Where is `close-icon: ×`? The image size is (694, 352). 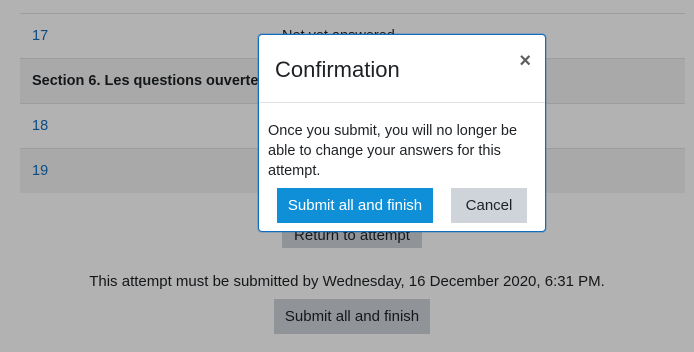 close-icon: × is located at coordinates (525, 61).